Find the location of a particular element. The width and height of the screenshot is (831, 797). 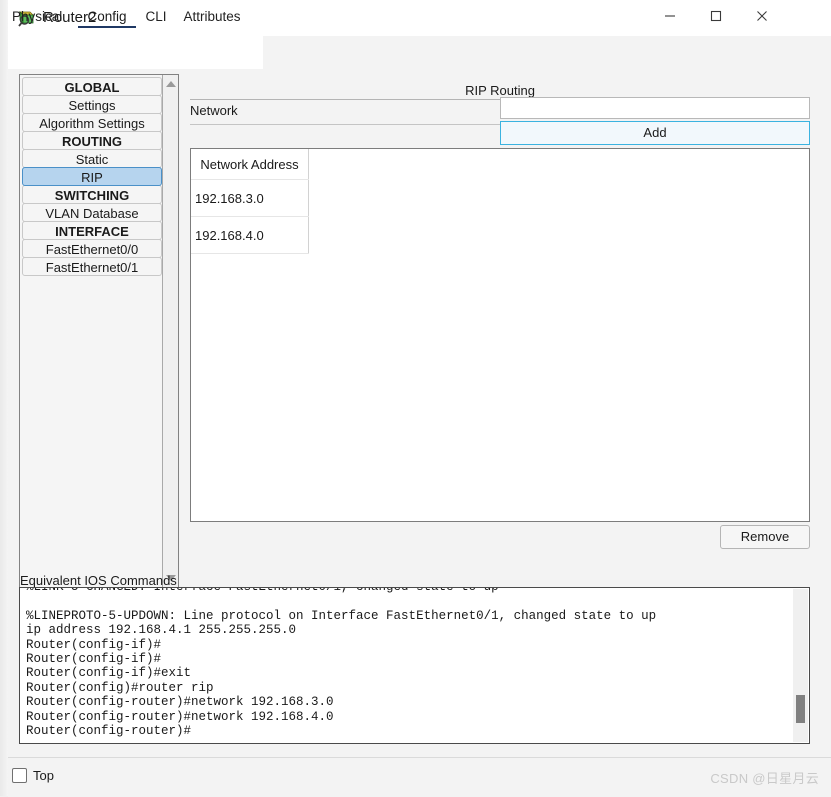

sidebar-item-global: GLOBAL is located at coordinates (92, 86).